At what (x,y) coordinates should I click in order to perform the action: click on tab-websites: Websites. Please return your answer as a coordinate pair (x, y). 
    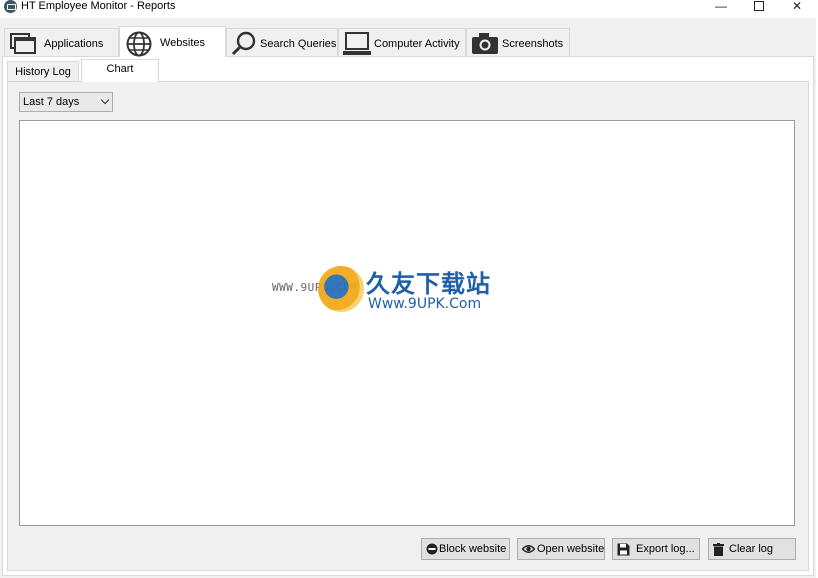
    Looking at the image, I should click on (172, 41).